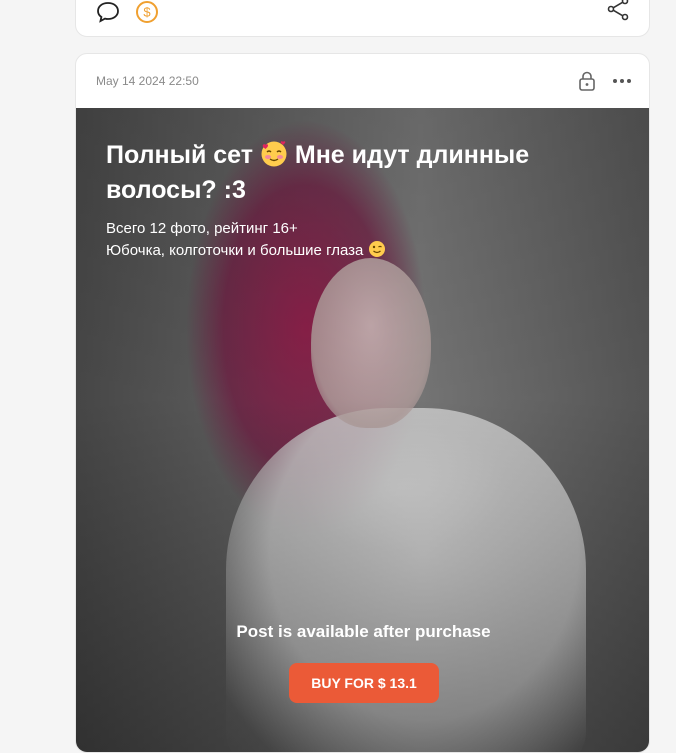  Describe the element at coordinates (362, 18) in the screenshot. I see `previous-post-card: $` at that location.